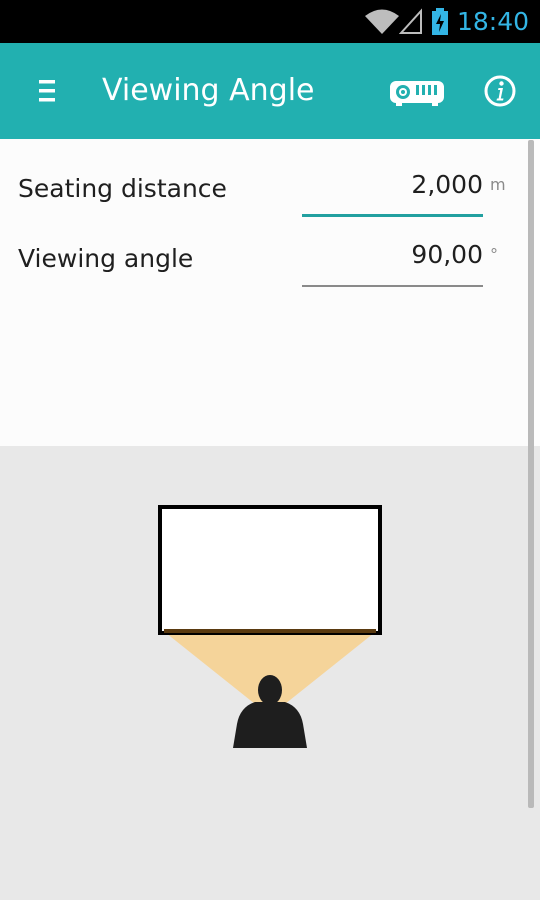 The image size is (540, 900). What do you see at coordinates (494, 254) in the screenshot?
I see `viewing-angle-unit: °` at bounding box center [494, 254].